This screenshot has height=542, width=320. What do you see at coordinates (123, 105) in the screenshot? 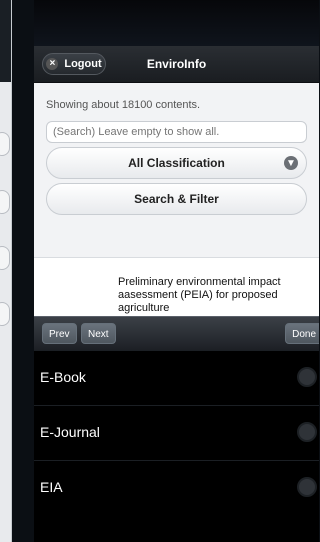
I see `results-count-text: Showing about 18100 contents.` at bounding box center [123, 105].